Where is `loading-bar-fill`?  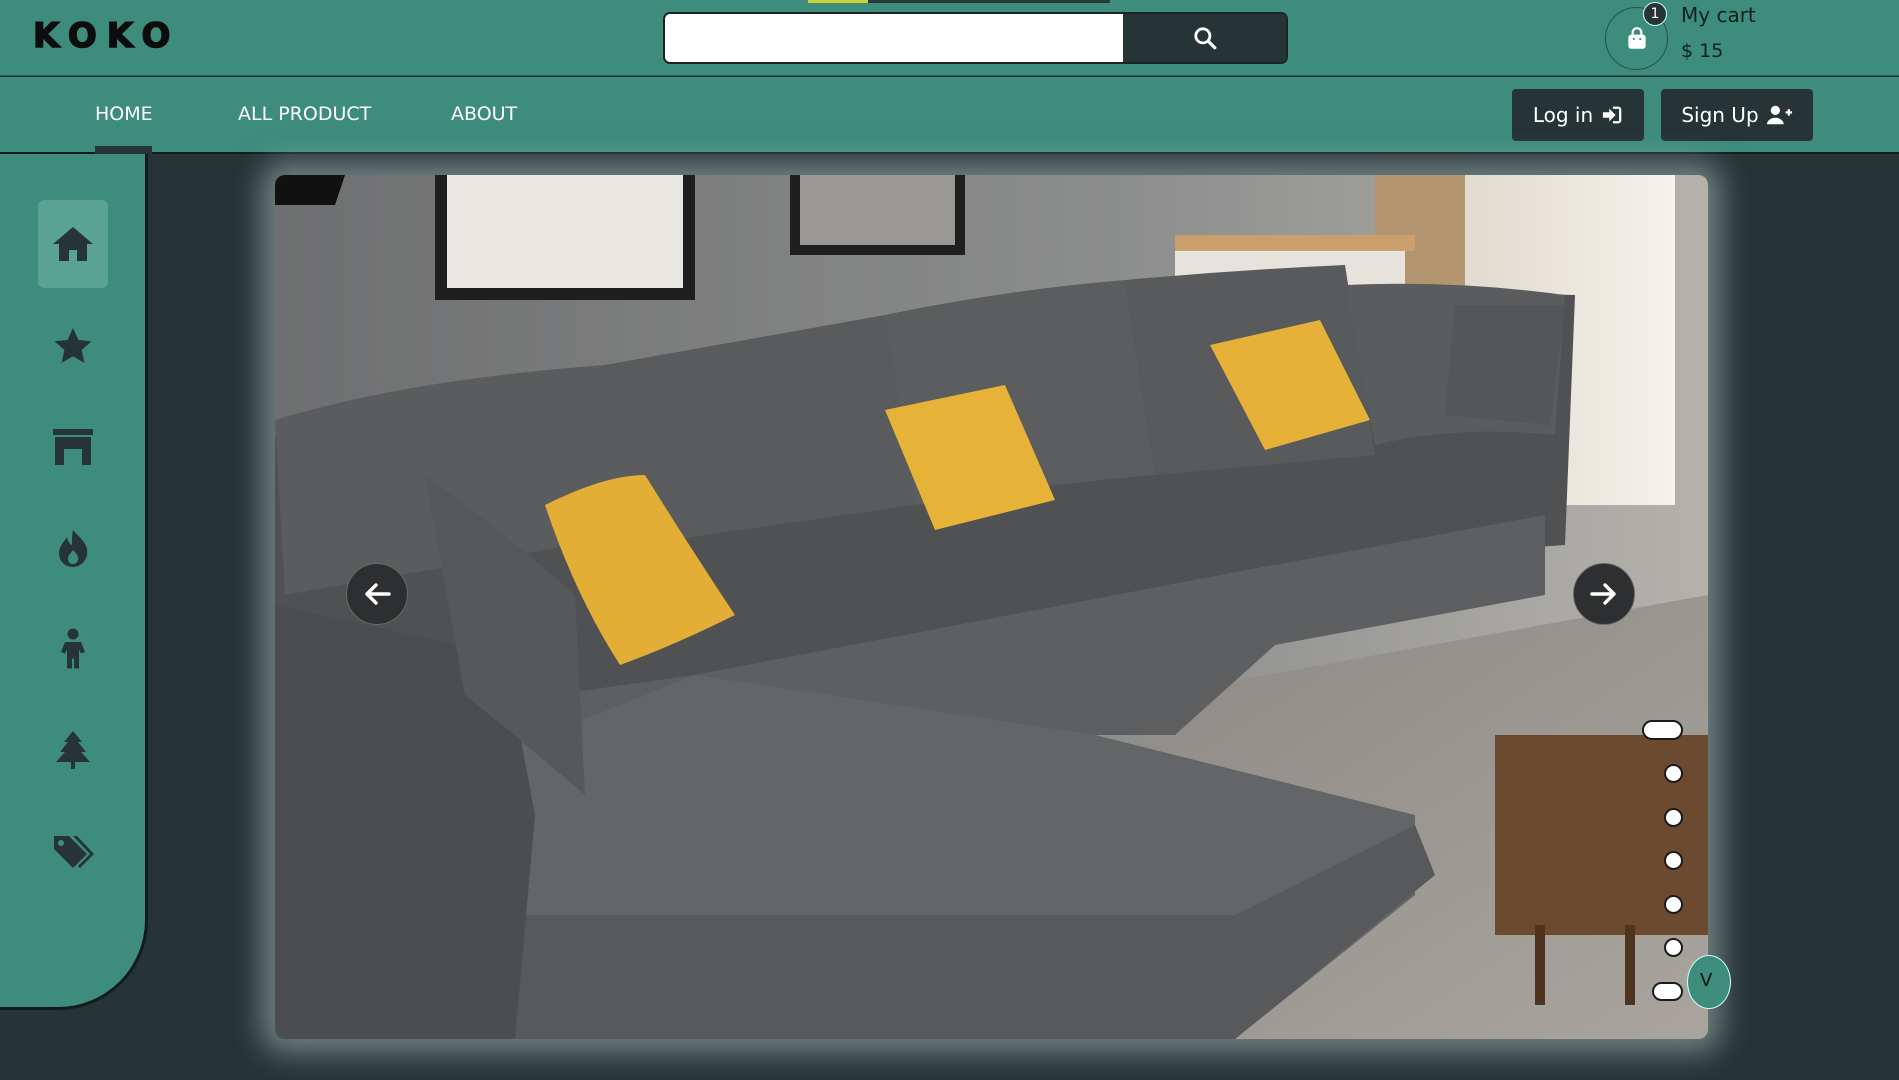 loading-bar-fill is located at coordinates (838, 1).